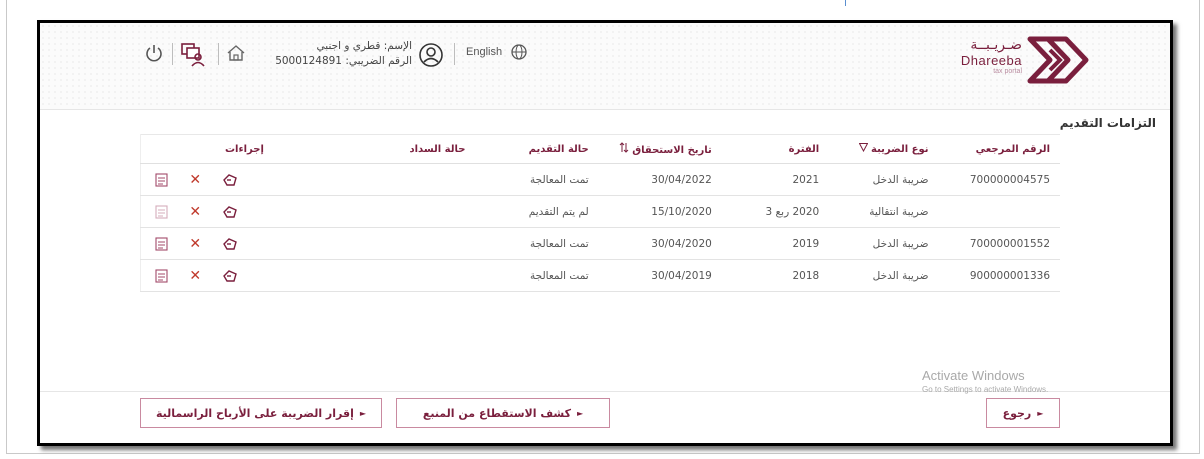  What do you see at coordinates (775, 179) in the screenshot?
I see `cell-period: 2021` at bounding box center [775, 179].